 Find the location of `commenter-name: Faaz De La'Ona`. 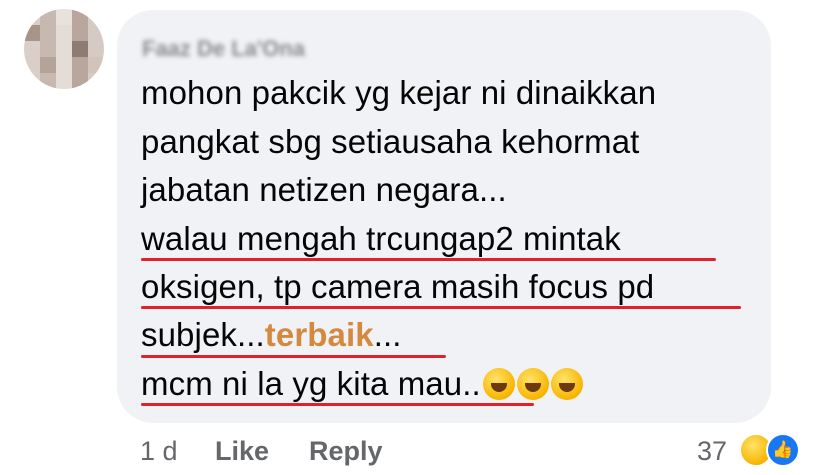

commenter-name: Faaz De La'Ona is located at coordinates (260, 48).